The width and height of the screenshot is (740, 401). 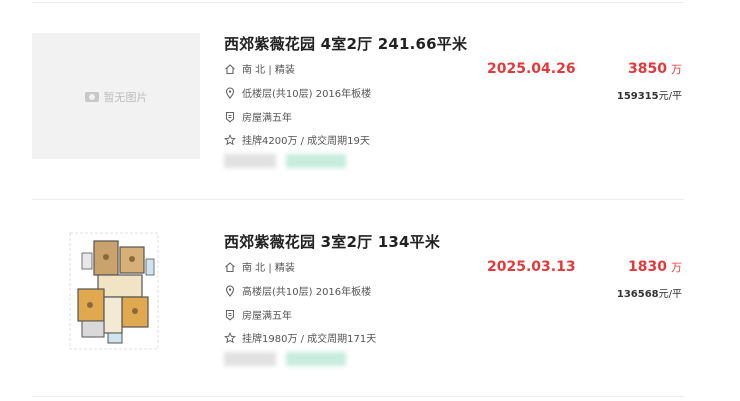 I want to click on deal-date: 2025.04.26, so click(x=531, y=69).